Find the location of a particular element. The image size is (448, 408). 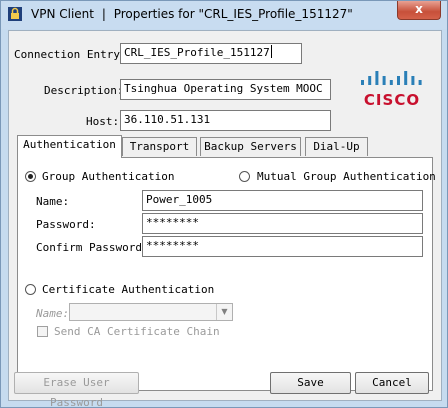

tab-authentication: Authentication is located at coordinates (69, 146).